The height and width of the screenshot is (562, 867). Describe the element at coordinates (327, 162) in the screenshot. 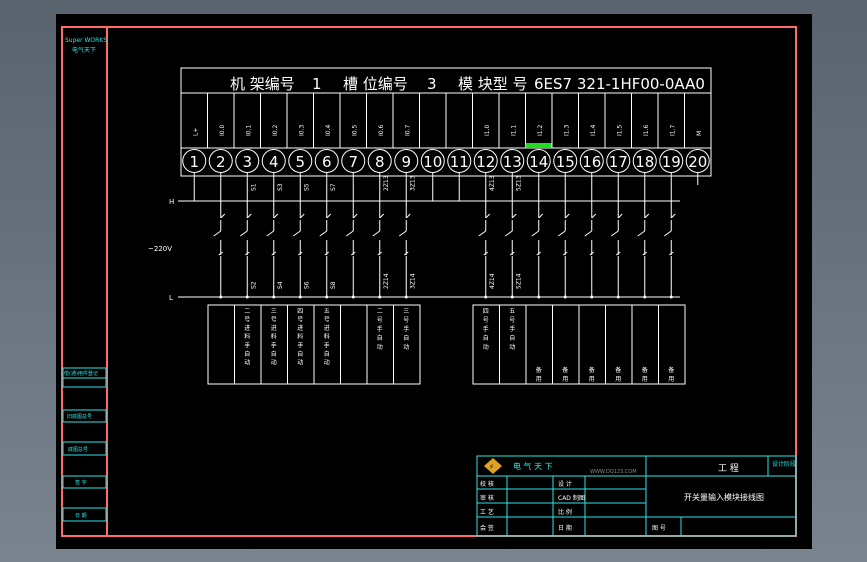

I see `terminal-number: 6` at that location.